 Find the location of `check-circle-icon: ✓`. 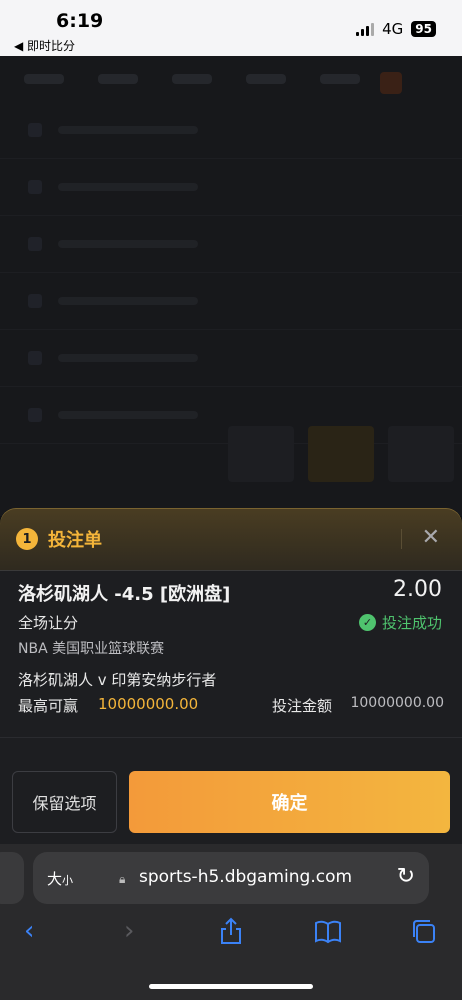

check-circle-icon: ✓ is located at coordinates (367, 622).